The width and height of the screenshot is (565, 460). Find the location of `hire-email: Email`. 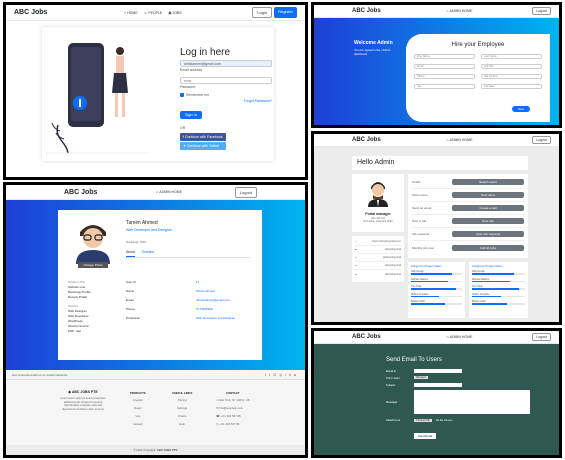

hire-email: Email is located at coordinates (444, 66).